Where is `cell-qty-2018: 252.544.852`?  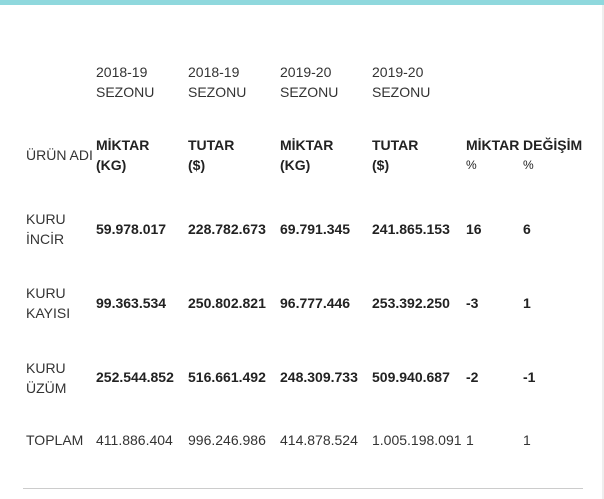 cell-qty-2018: 252.544.852 is located at coordinates (135, 377).